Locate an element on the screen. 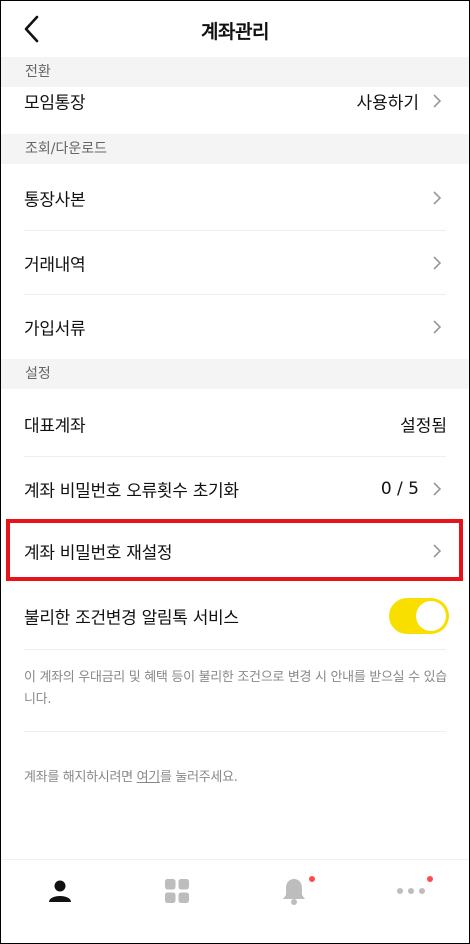 Image resolution: width=470 pixels, height=944 pixels. row-join-documents: 가입서류 is located at coordinates (235, 327).